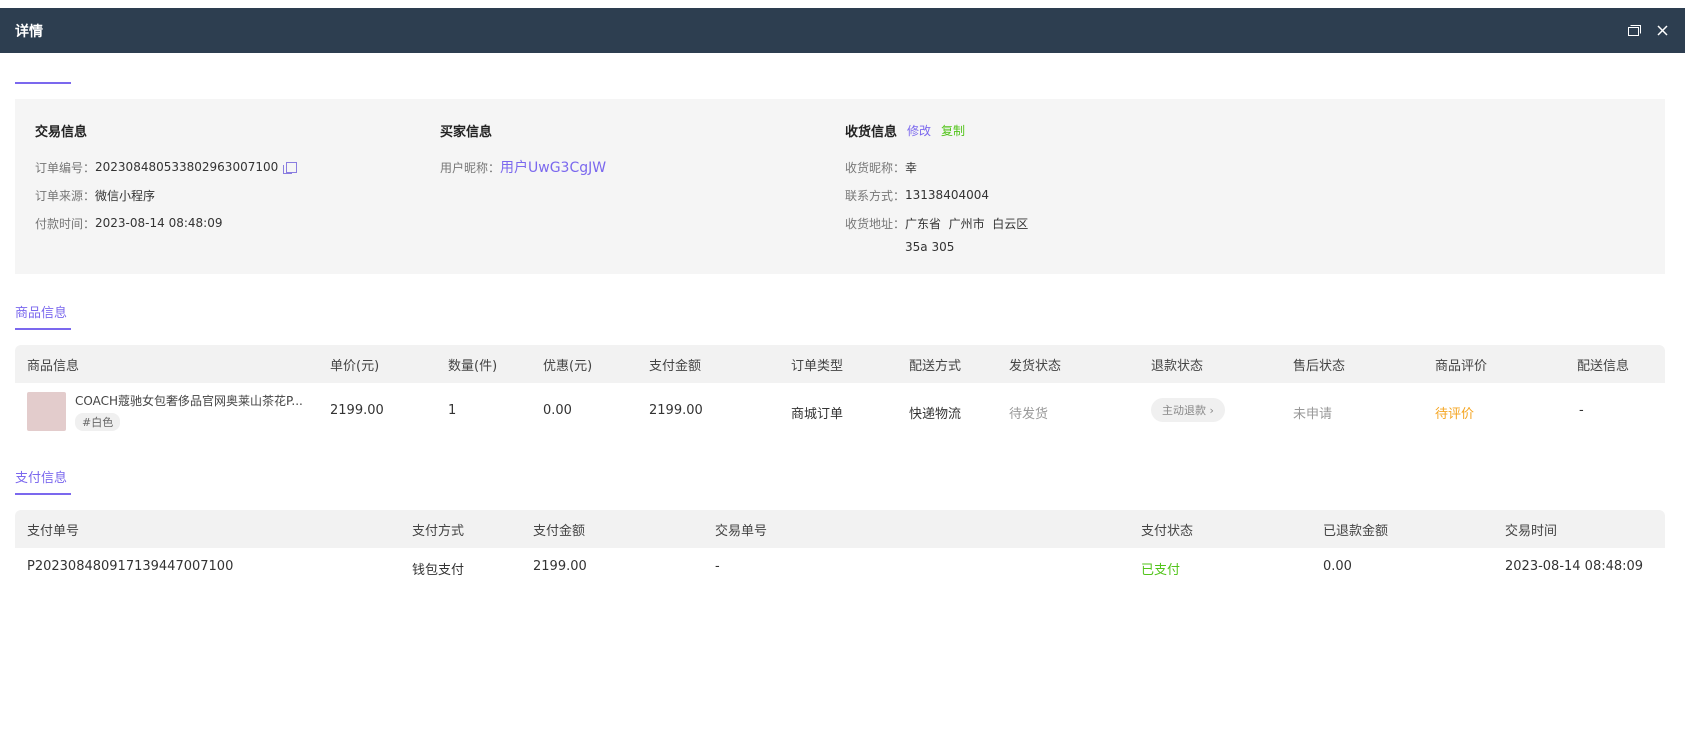 Image resolution: width=1685 pixels, height=745 pixels. I want to click on product-sku-tag: #白色, so click(98, 422).